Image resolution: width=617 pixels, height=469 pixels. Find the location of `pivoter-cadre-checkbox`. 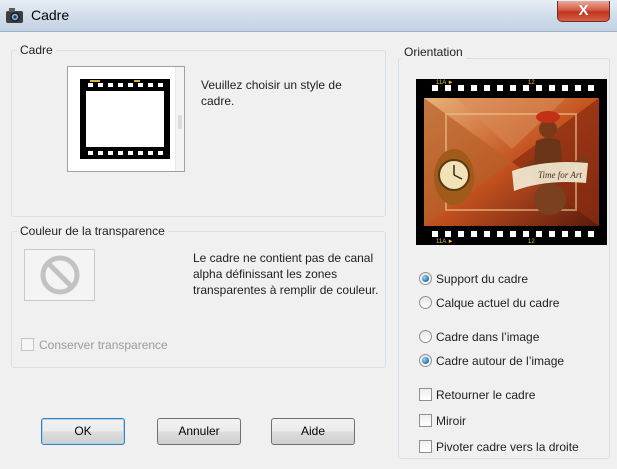

pivoter-cadre-checkbox is located at coordinates (425, 446).